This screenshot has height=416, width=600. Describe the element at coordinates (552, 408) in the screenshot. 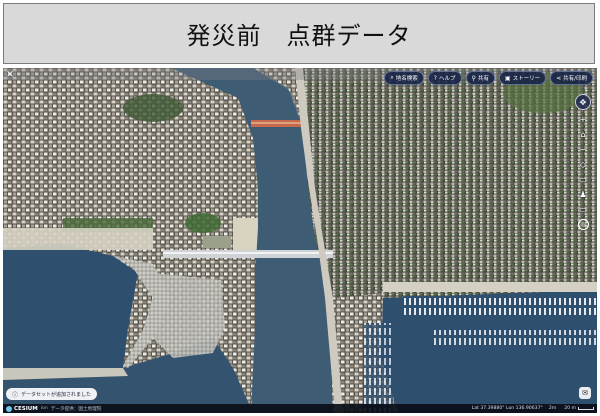

I see `height-readout: 2m` at that location.